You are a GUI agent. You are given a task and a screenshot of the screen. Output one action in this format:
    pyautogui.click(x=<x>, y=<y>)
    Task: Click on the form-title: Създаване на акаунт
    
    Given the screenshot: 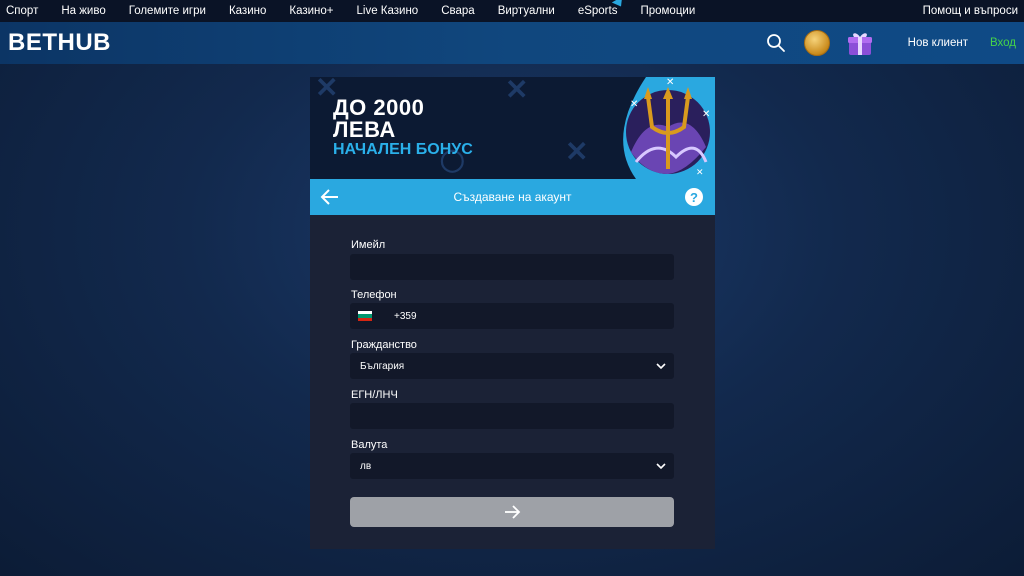 What is the action you would take?
    pyautogui.click(x=512, y=197)
    